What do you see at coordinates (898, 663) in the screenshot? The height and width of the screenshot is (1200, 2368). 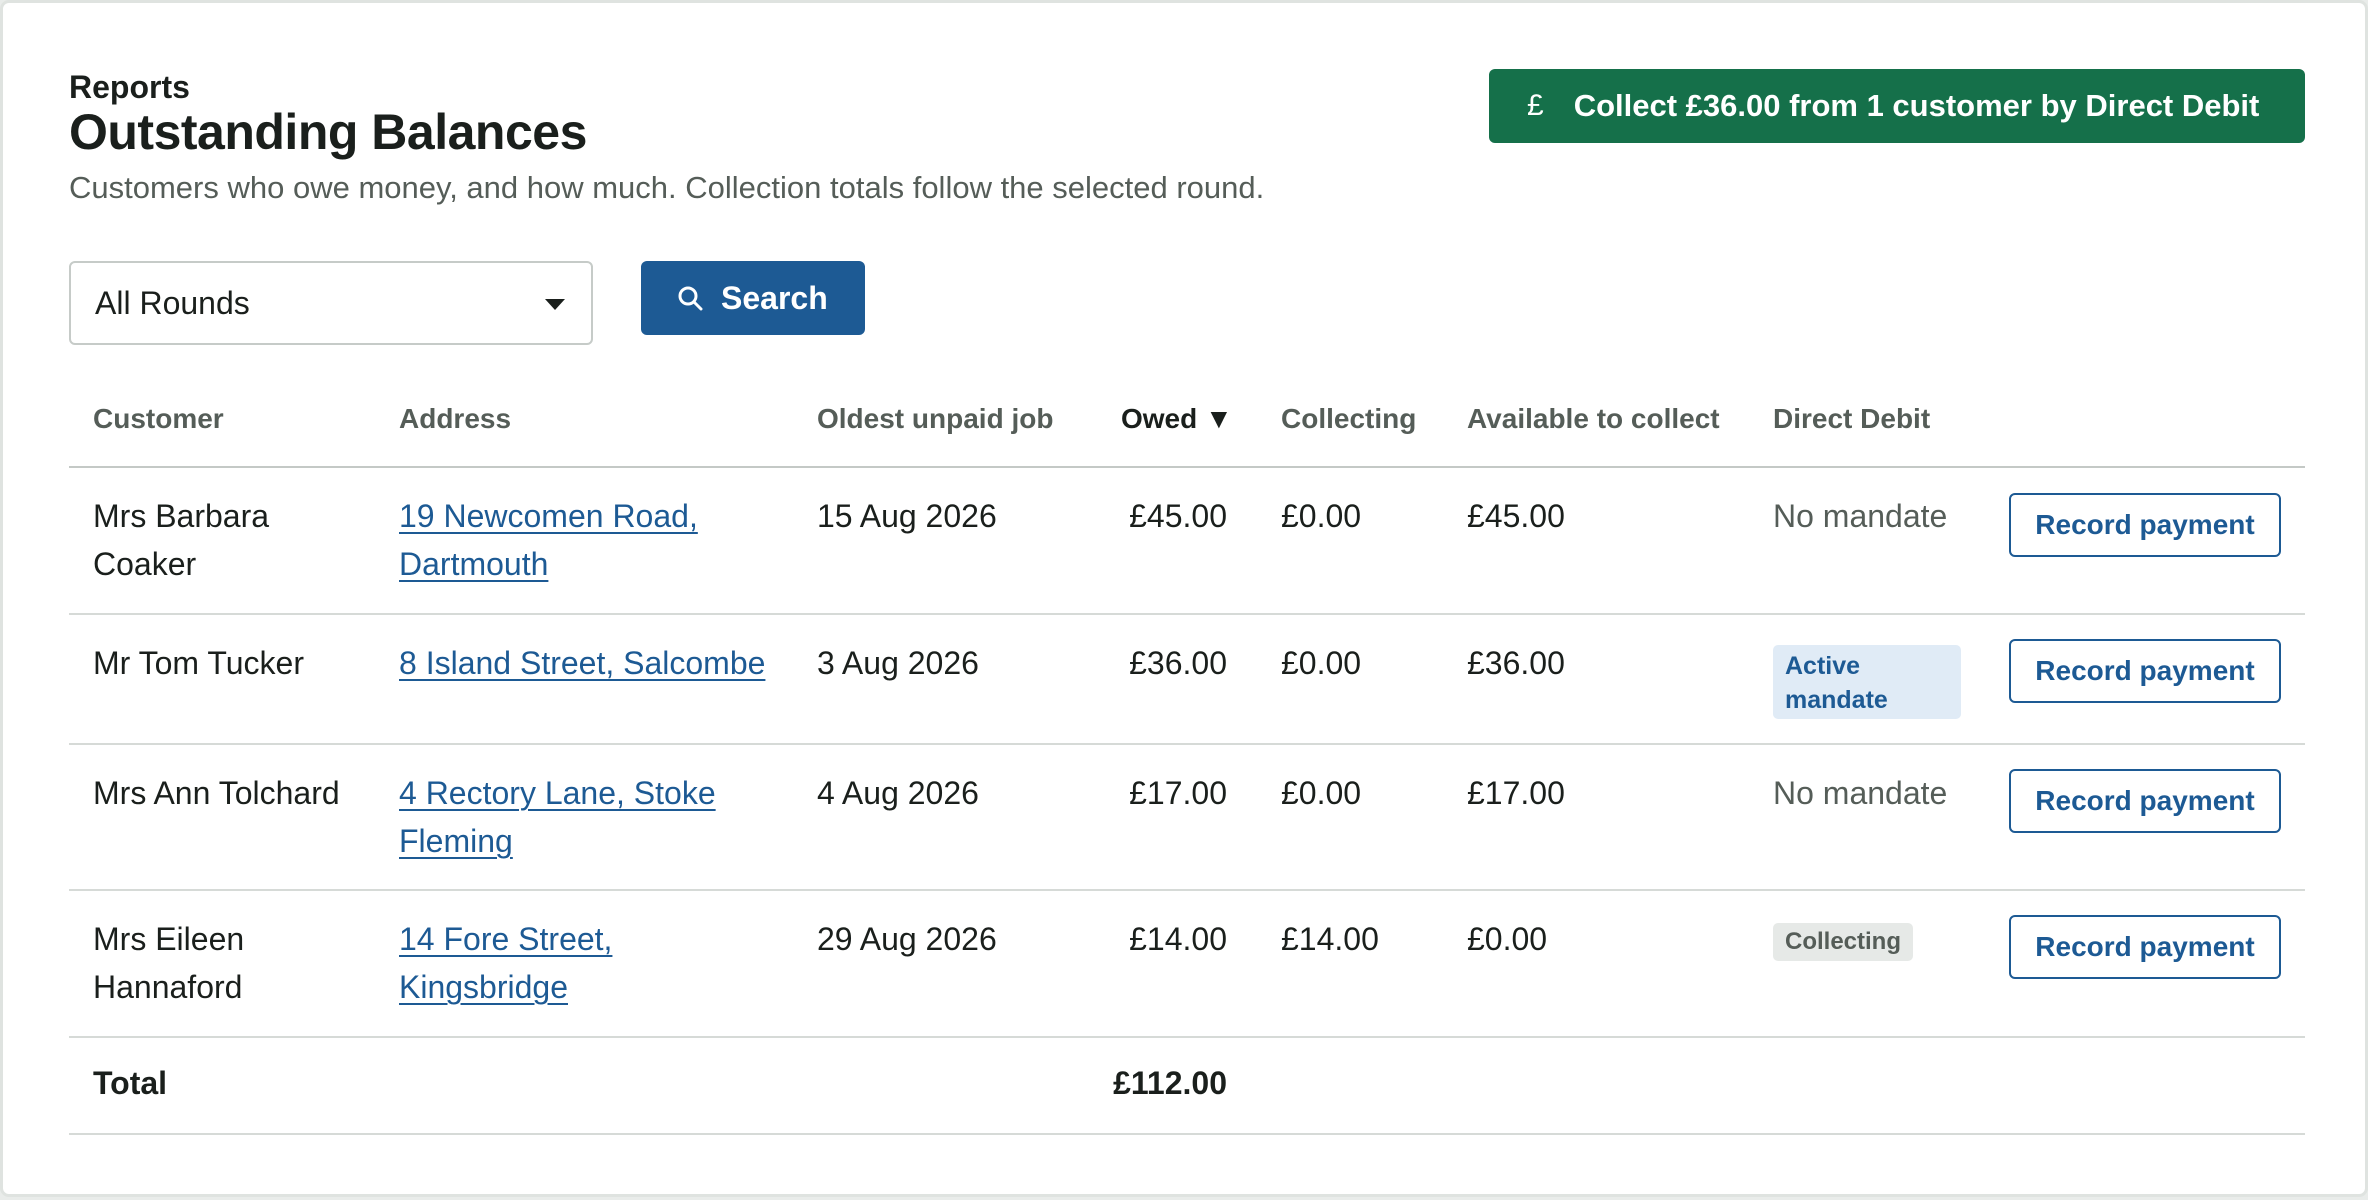 I see `oldest-unpaid-job: 3 Aug 2026` at bounding box center [898, 663].